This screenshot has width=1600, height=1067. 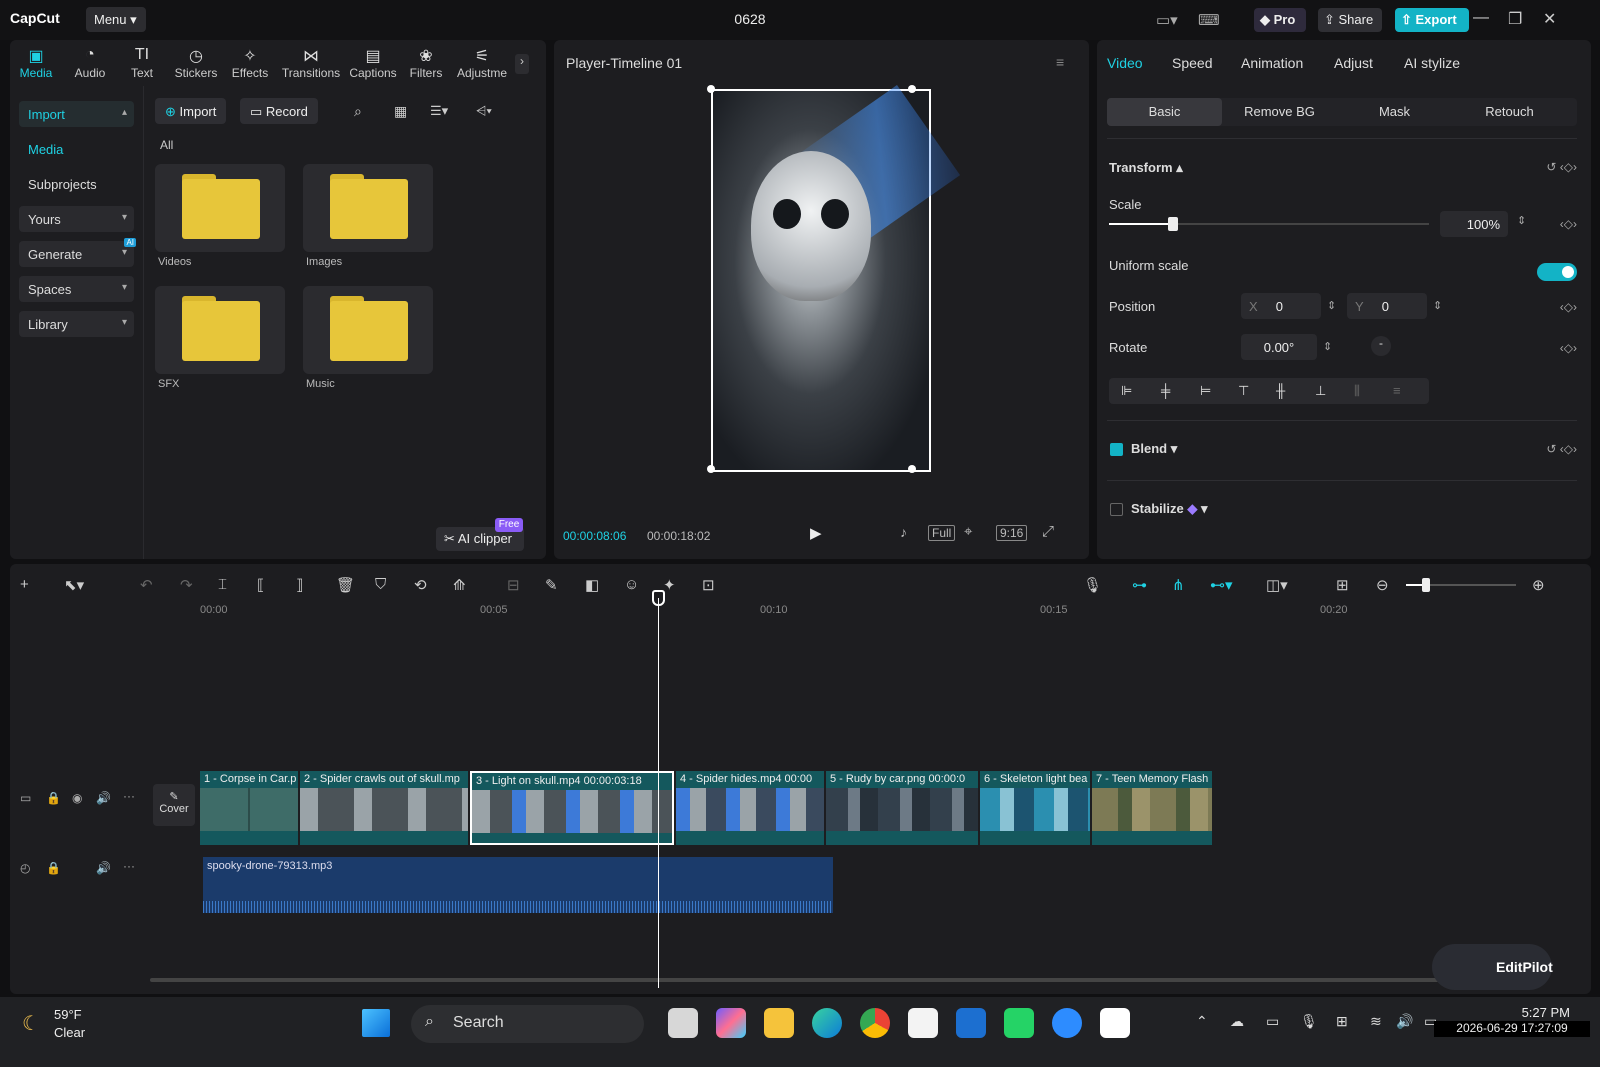 I want to click on freeze-icon: ⊟, so click(x=513, y=585).